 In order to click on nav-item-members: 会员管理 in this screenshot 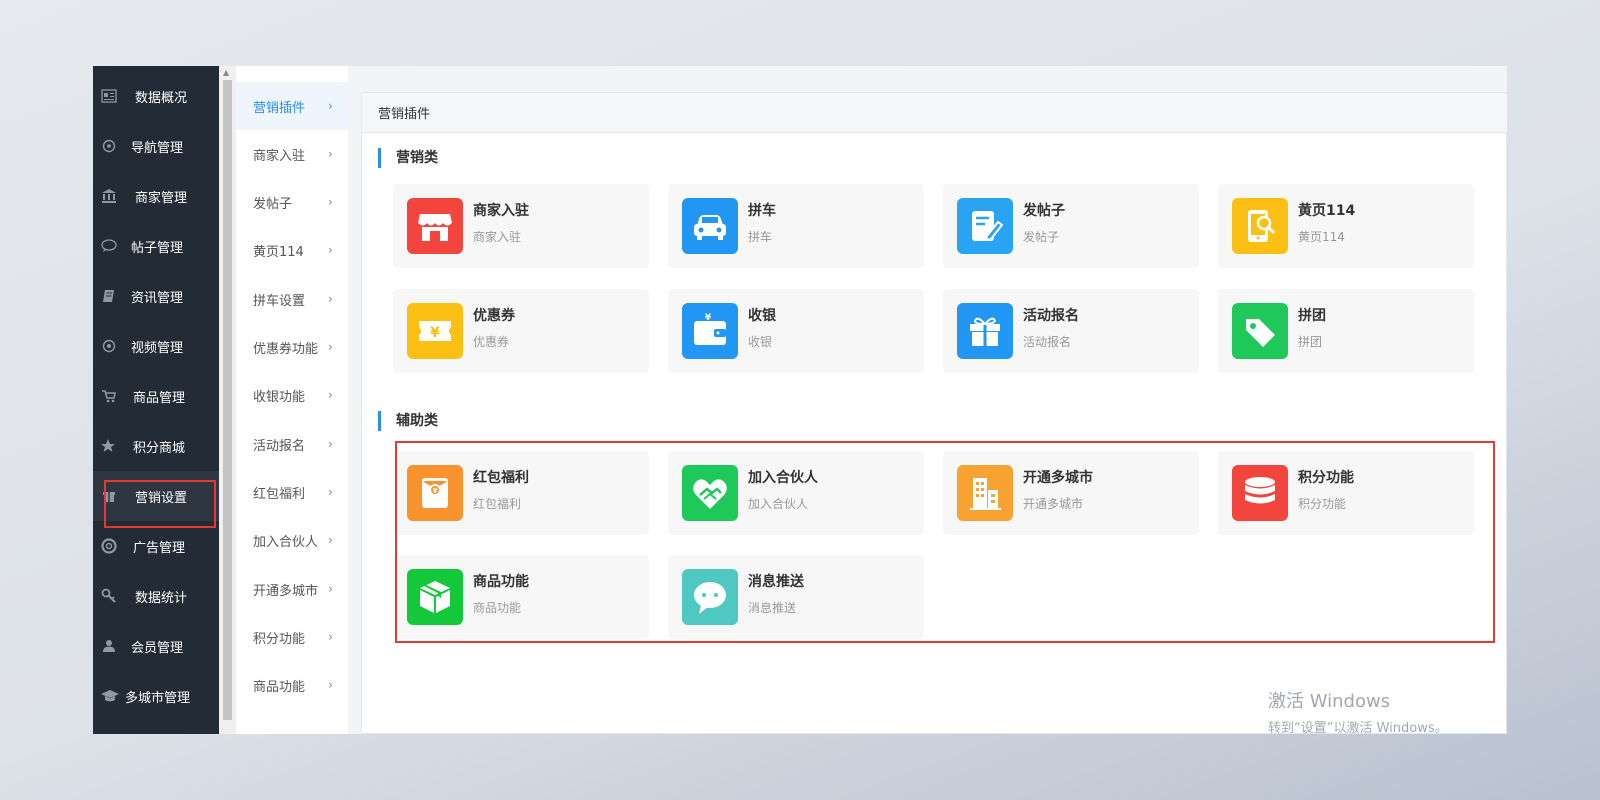, I will do `click(156, 646)`.